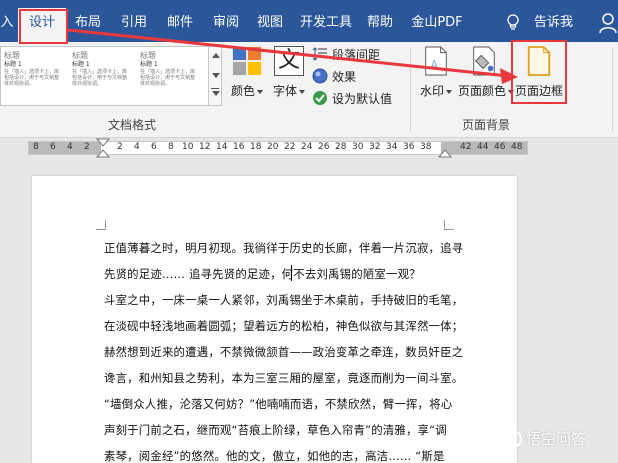 Image resolution: width=618 pixels, height=463 pixels. I want to click on ruler-tick: 12, so click(205, 147).